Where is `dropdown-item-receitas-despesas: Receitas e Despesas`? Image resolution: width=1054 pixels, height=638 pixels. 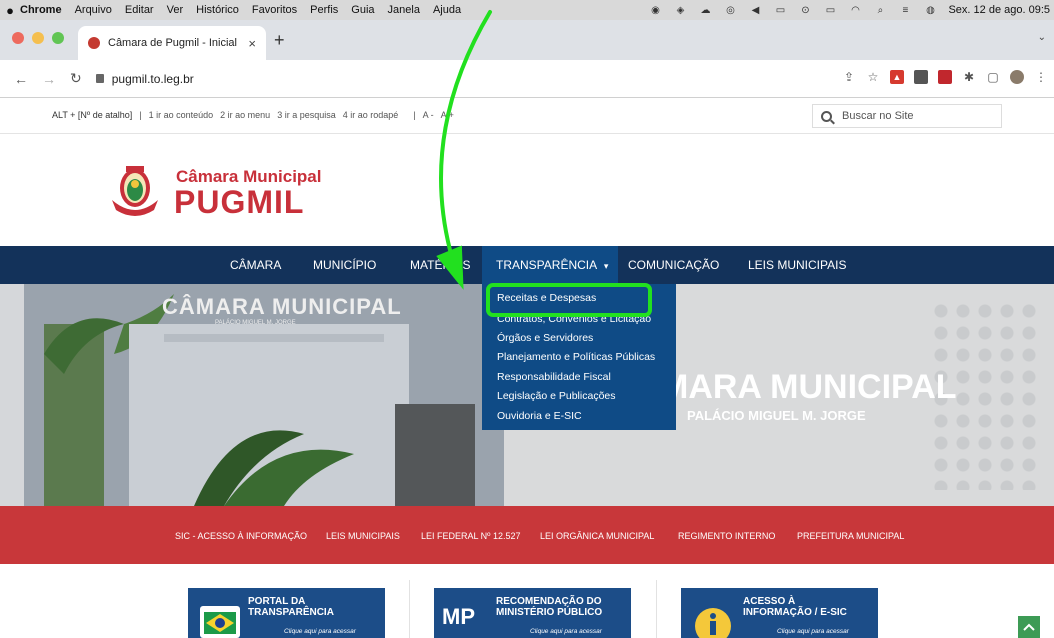
dropdown-item-receitas-despesas: Receitas e Despesas is located at coordinates (546, 298).